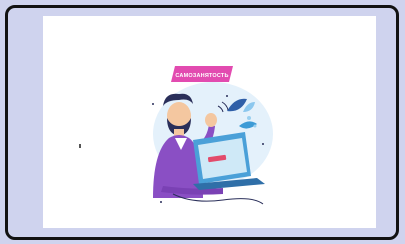 This screenshot has height=244, width=405. I want to click on badge: САМОЗАНЯТОСТЬ, so click(202, 74).